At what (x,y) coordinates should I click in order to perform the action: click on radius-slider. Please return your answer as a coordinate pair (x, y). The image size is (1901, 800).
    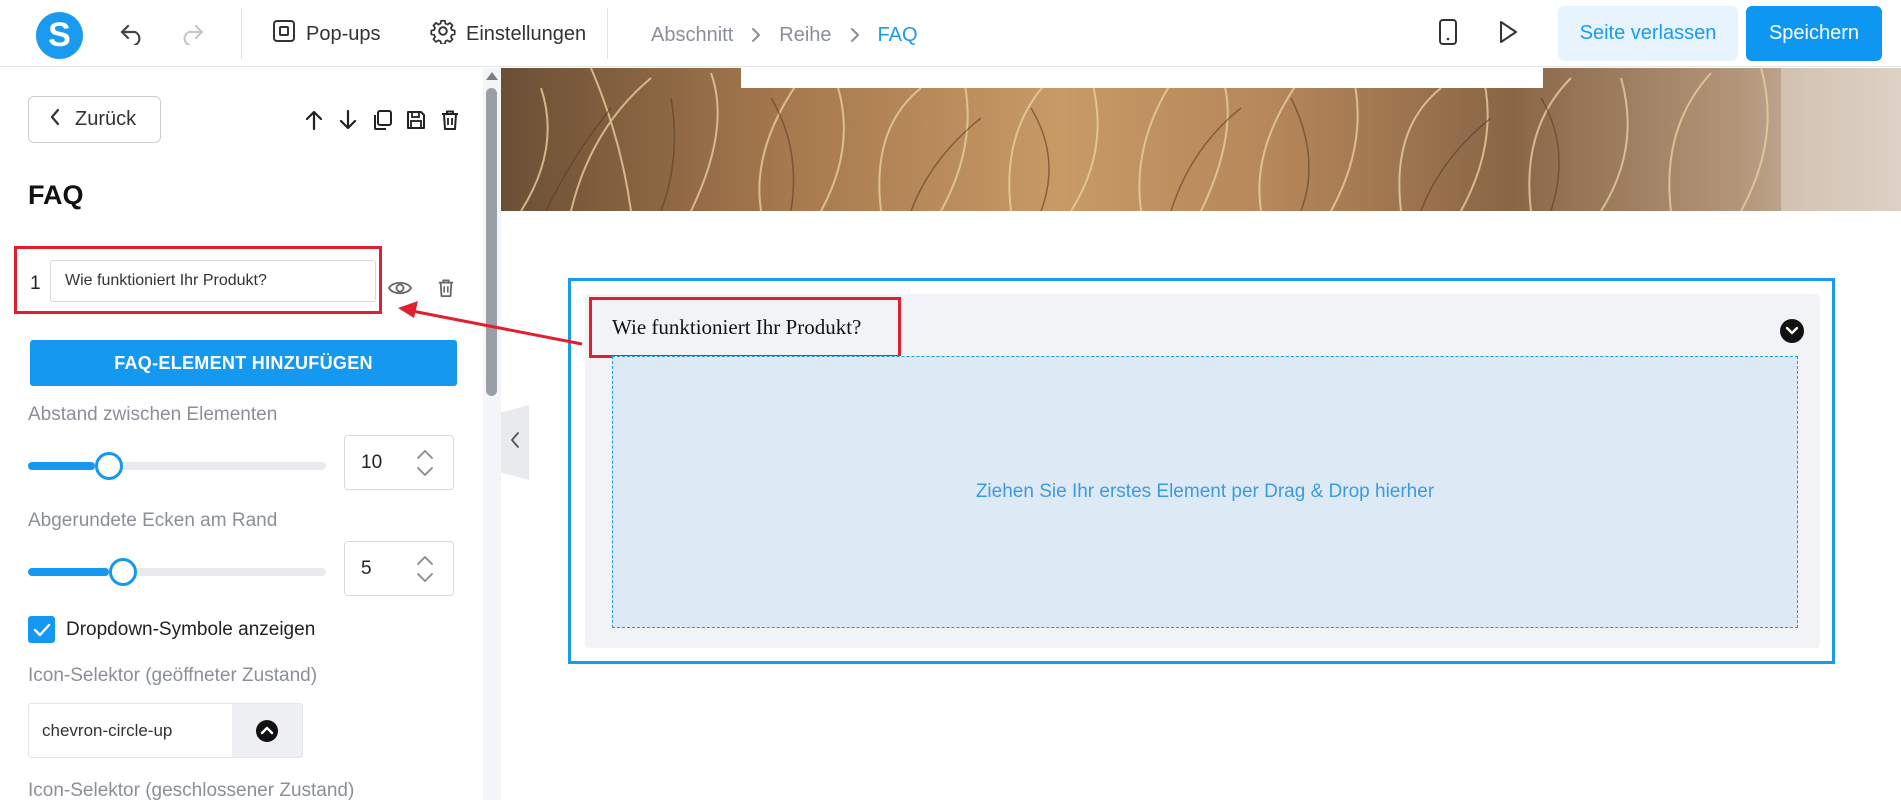
    Looking at the image, I should click on (177, 572).